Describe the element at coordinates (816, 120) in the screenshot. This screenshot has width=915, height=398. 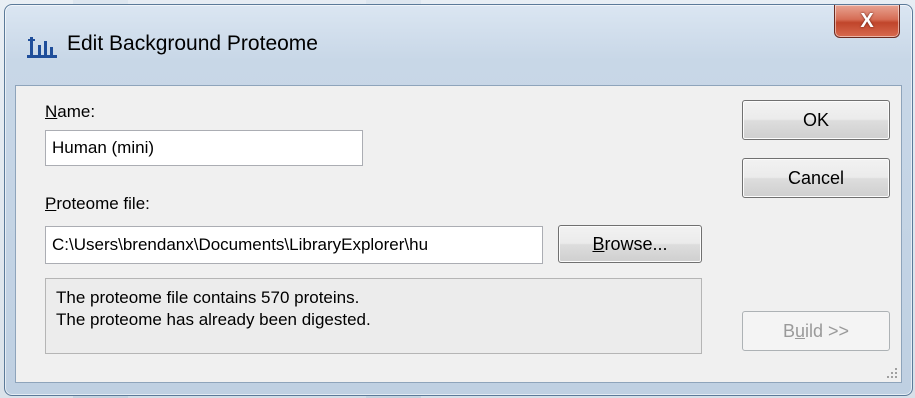
I see `ok-button: OK` at that location.